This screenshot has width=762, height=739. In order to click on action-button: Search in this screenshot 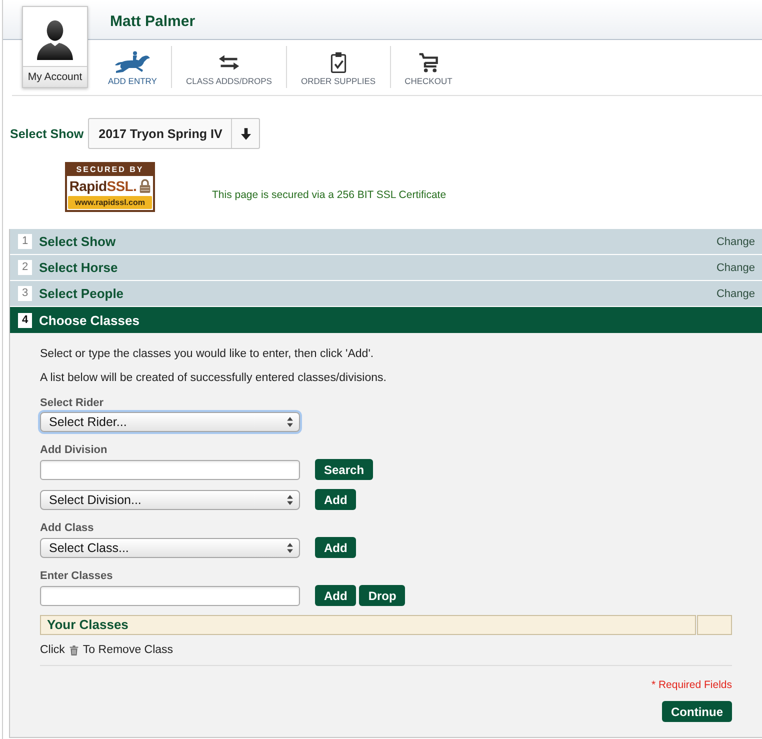, I will do `click(344, 469)`.